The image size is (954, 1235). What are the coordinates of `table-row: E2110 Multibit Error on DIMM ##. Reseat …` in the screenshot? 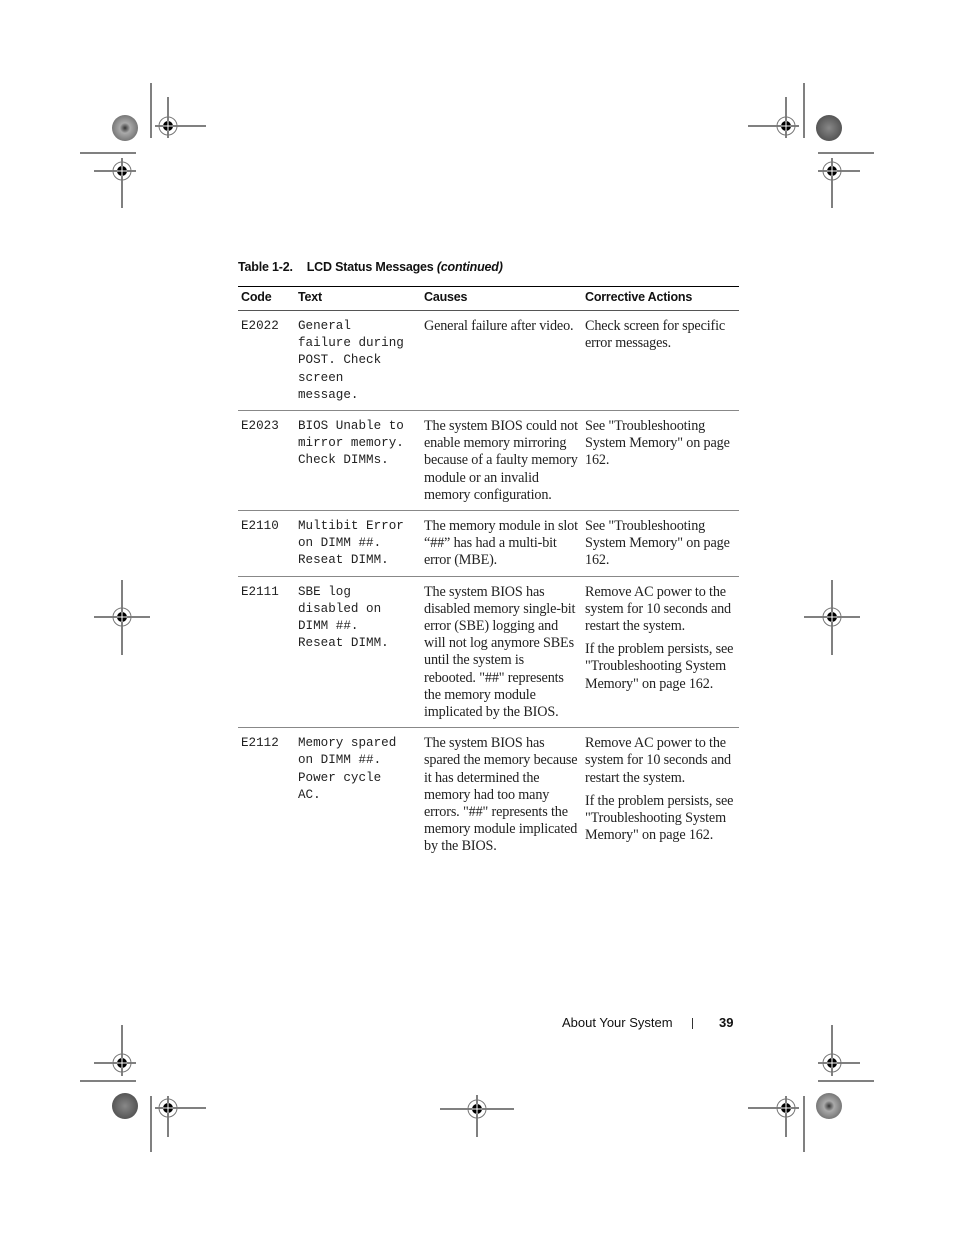 It's located at (488, 543).